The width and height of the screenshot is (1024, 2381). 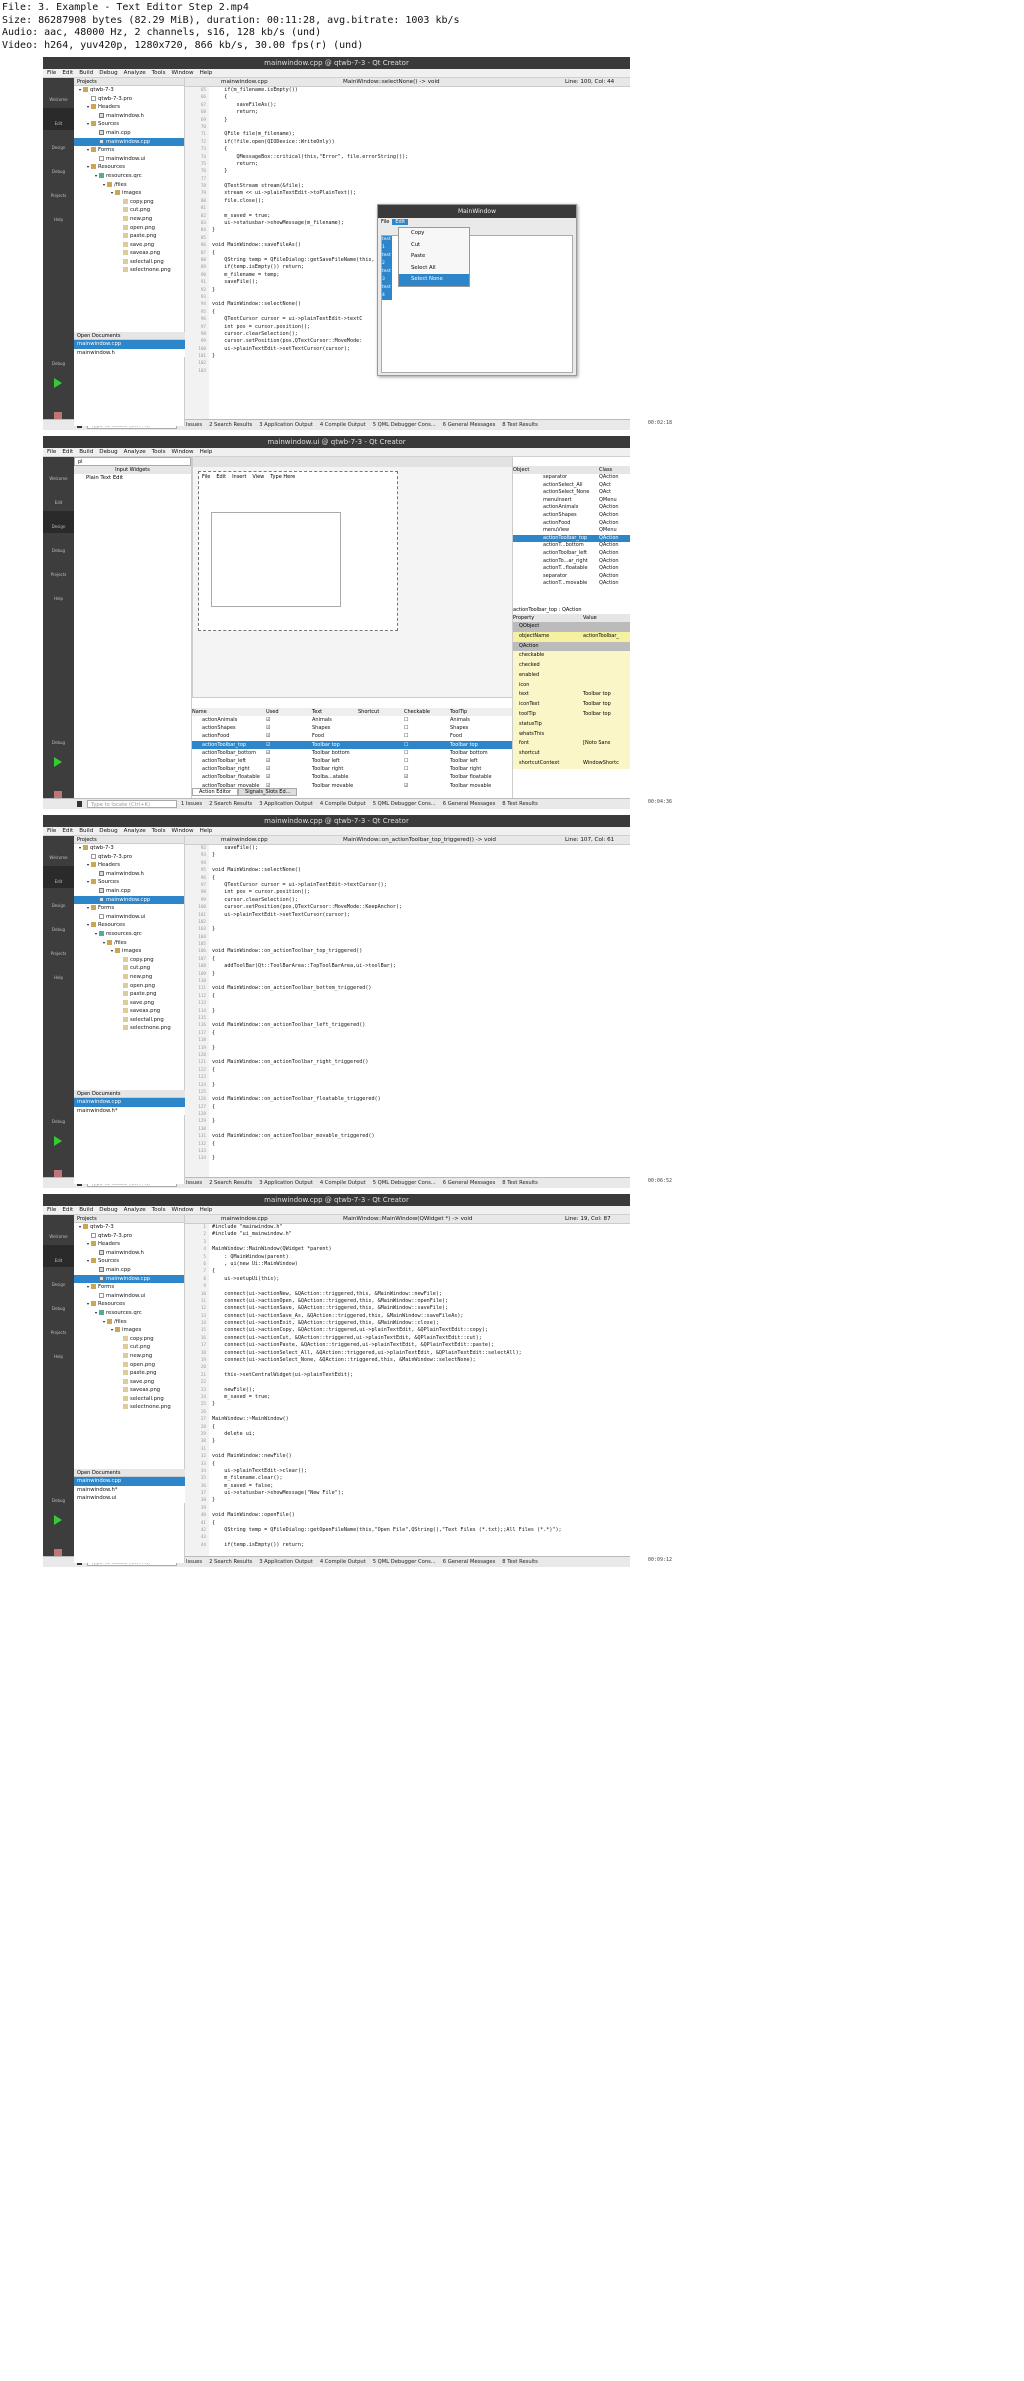 I want to click on tree-item: ▾ Resources, so click(x=129, y=167).